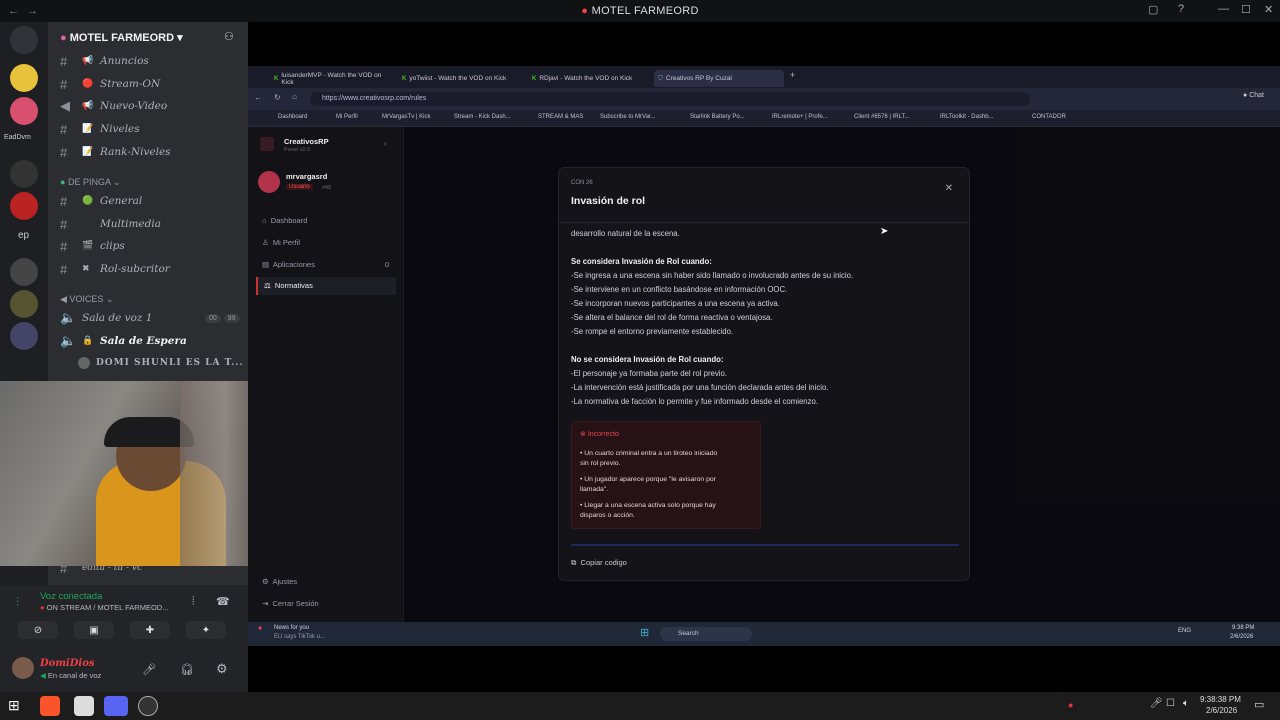  What do you see at coordinates (1259, 704) in the screenshot?
I see `notifications-icon: ▭` at bounding box center [1259, 704].